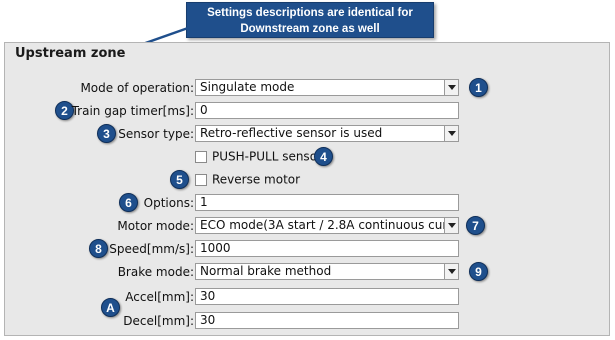 The image size is (615, 340). What do you see at coordinates (310, 13) in the screenshot?
I see `callout-line-1: Settings descriptions are identical for` at bounding box center [310, 13].